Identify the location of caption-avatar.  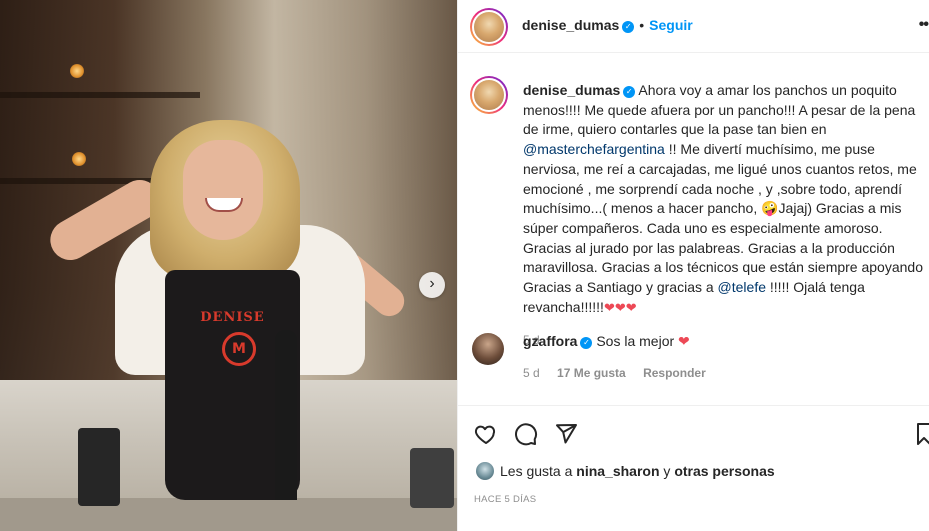
(489, 95).